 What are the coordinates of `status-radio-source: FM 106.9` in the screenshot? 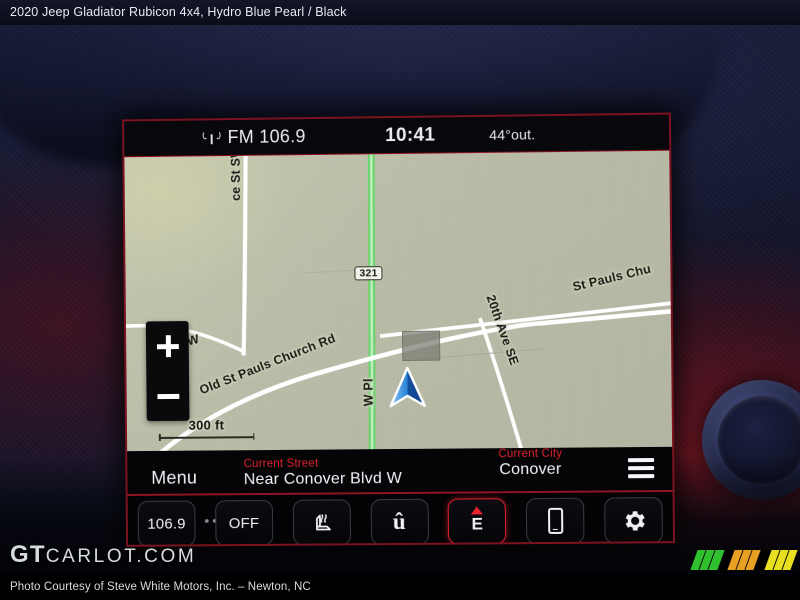 It's located at (254, 137).